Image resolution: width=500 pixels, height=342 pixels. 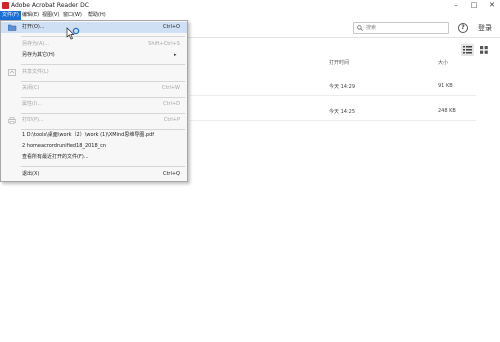 What do you see at coordinates (94, 44) in the screenshot?
I see `menu-item-save-as: 另存为(A)... Shift+Ctrl+S` at bounding box center [94, 44].